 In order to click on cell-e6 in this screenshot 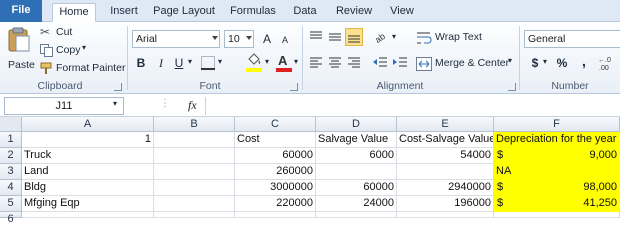, I will do `click(445, 215)`.